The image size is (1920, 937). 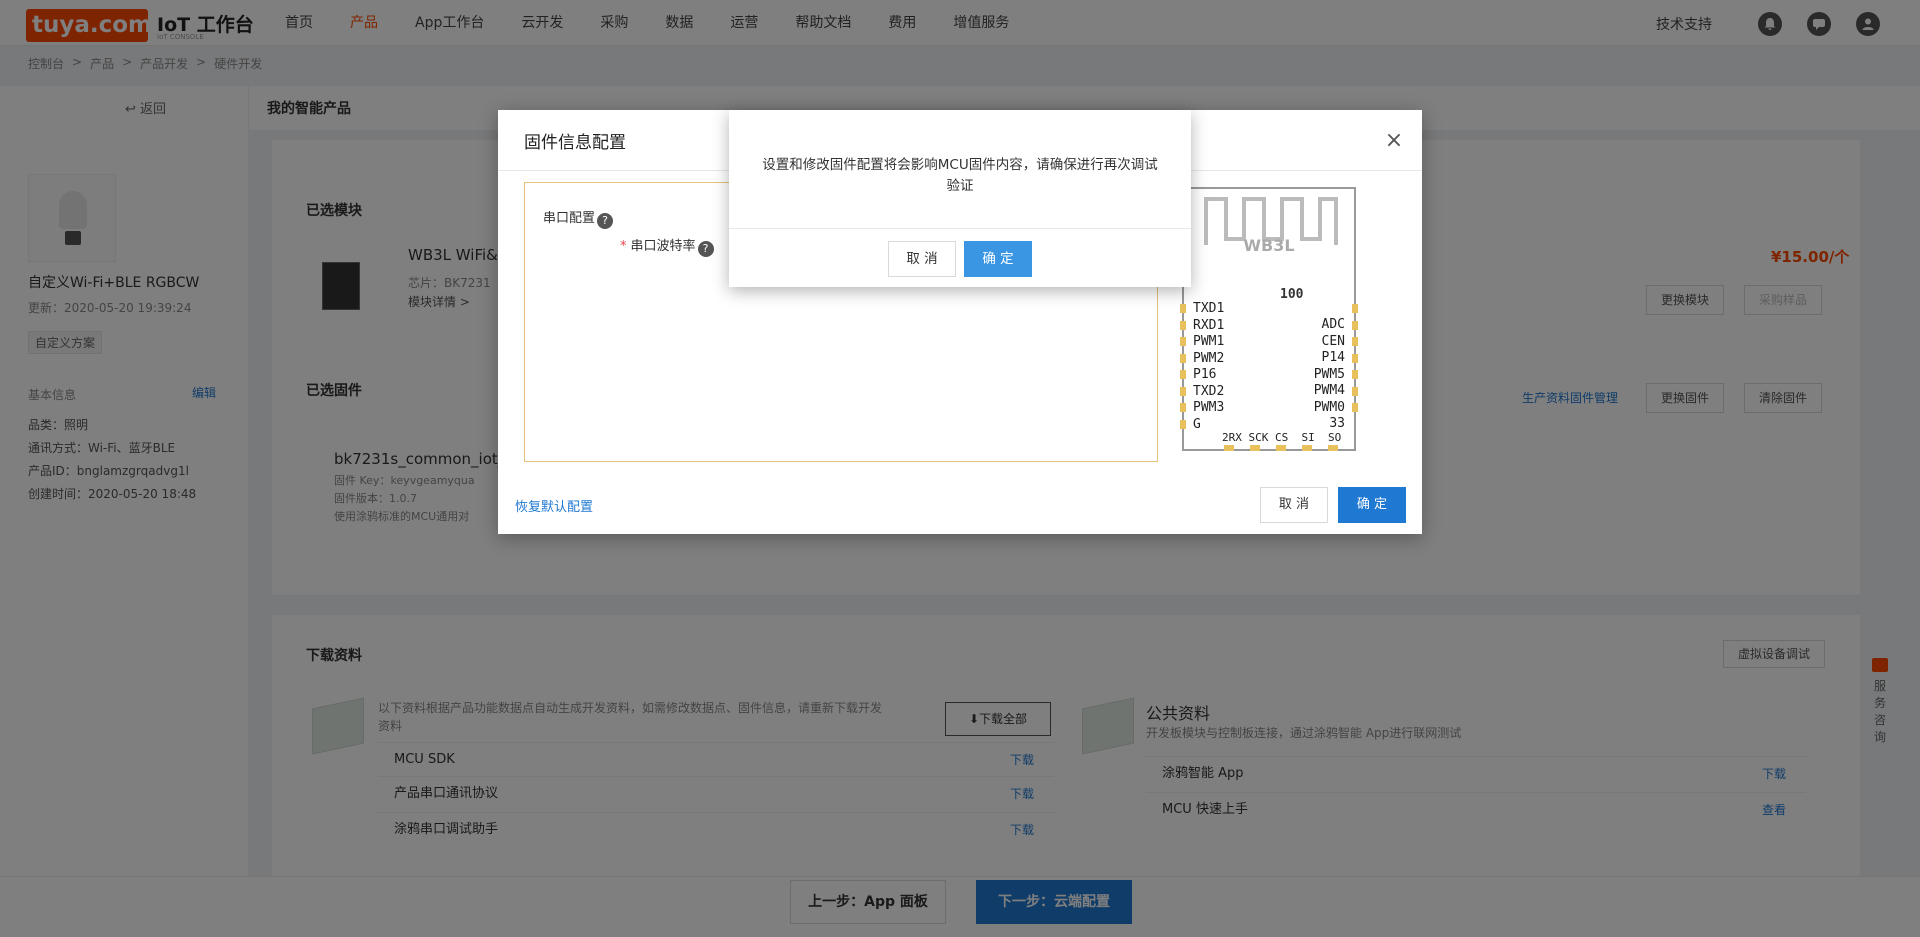 I want to click on pin-label: PWM1, so click(x=1209, y=341).